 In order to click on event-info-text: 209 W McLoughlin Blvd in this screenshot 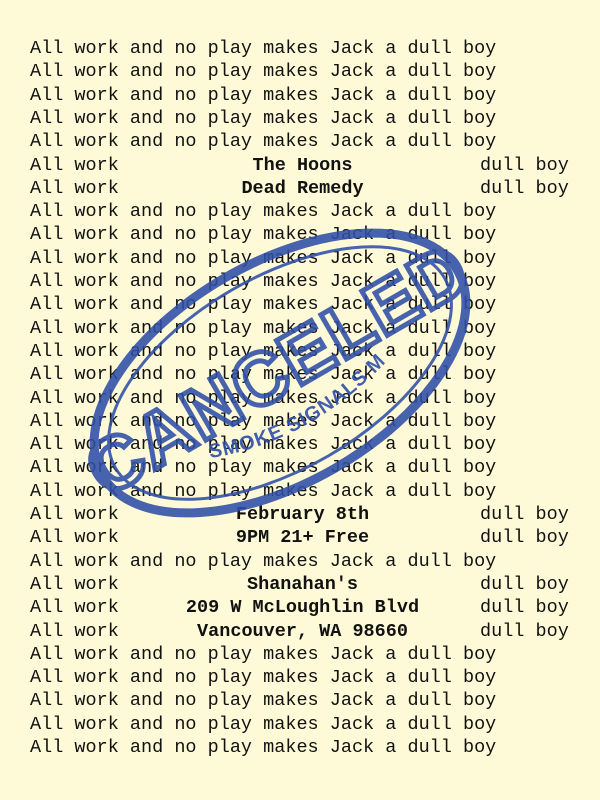, I will do `click(302, 608)`.